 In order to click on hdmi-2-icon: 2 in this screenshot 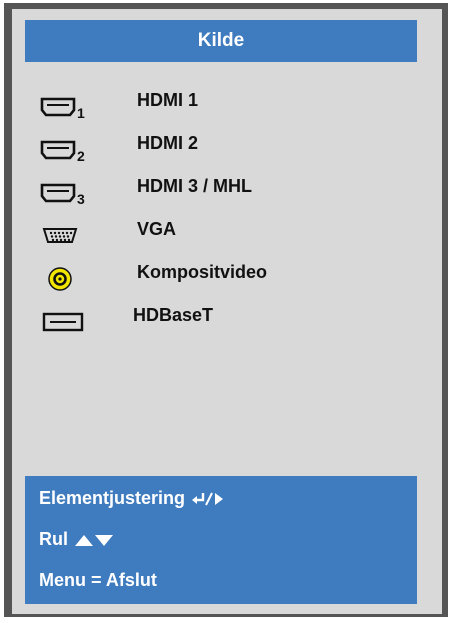, I will do `click(62, 151)`.